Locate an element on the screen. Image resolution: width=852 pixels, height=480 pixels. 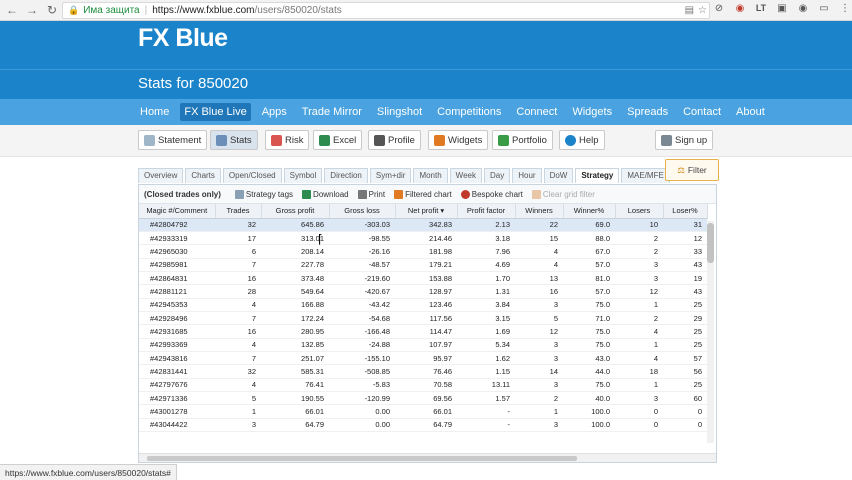
scroll-thumb-horizontal is located at coordinates (362, 458).